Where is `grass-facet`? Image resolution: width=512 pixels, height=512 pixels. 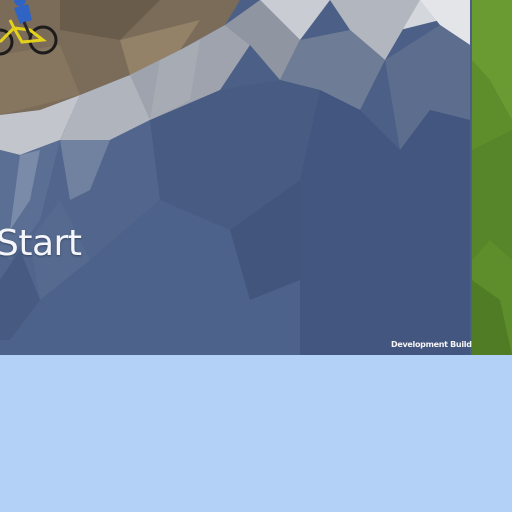 grass-facet is located at coordinates (492, 195).